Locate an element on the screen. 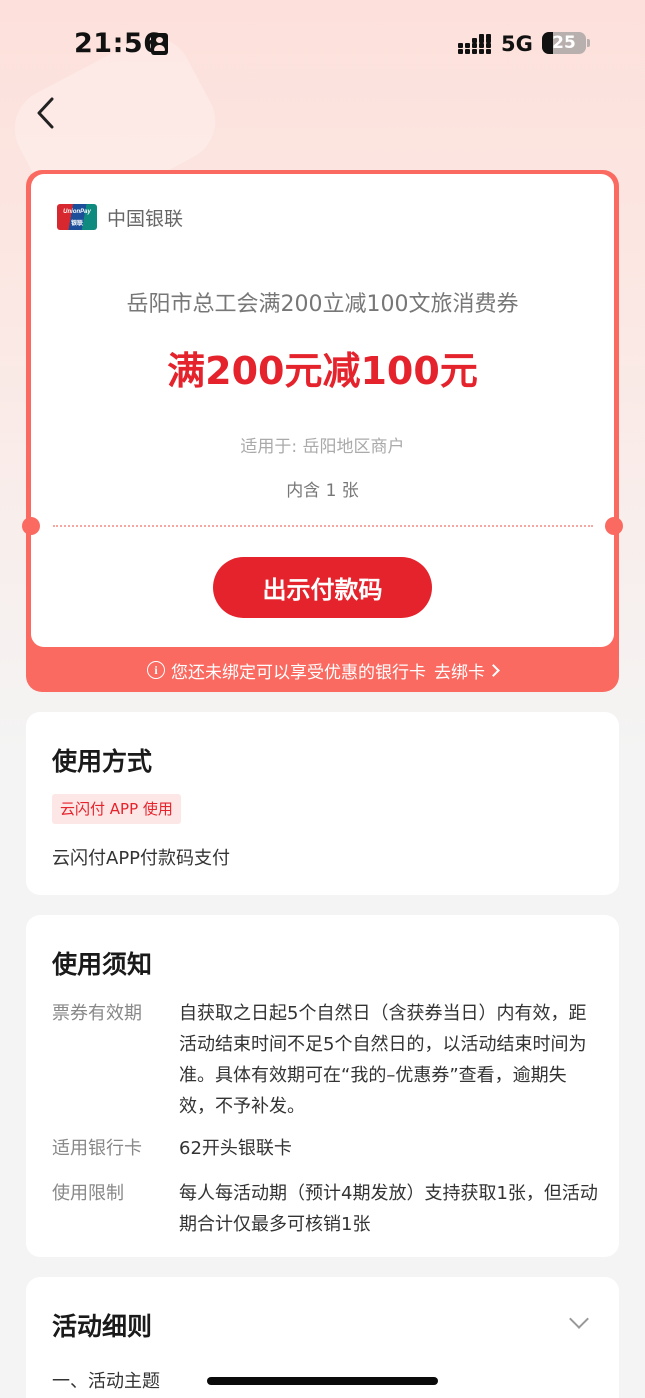 The image size is (645, 1398). bind-card-tip: i 您还未绑定可以享受优惠的银行卡 去绑卡 is located at coordinates (322, 670).